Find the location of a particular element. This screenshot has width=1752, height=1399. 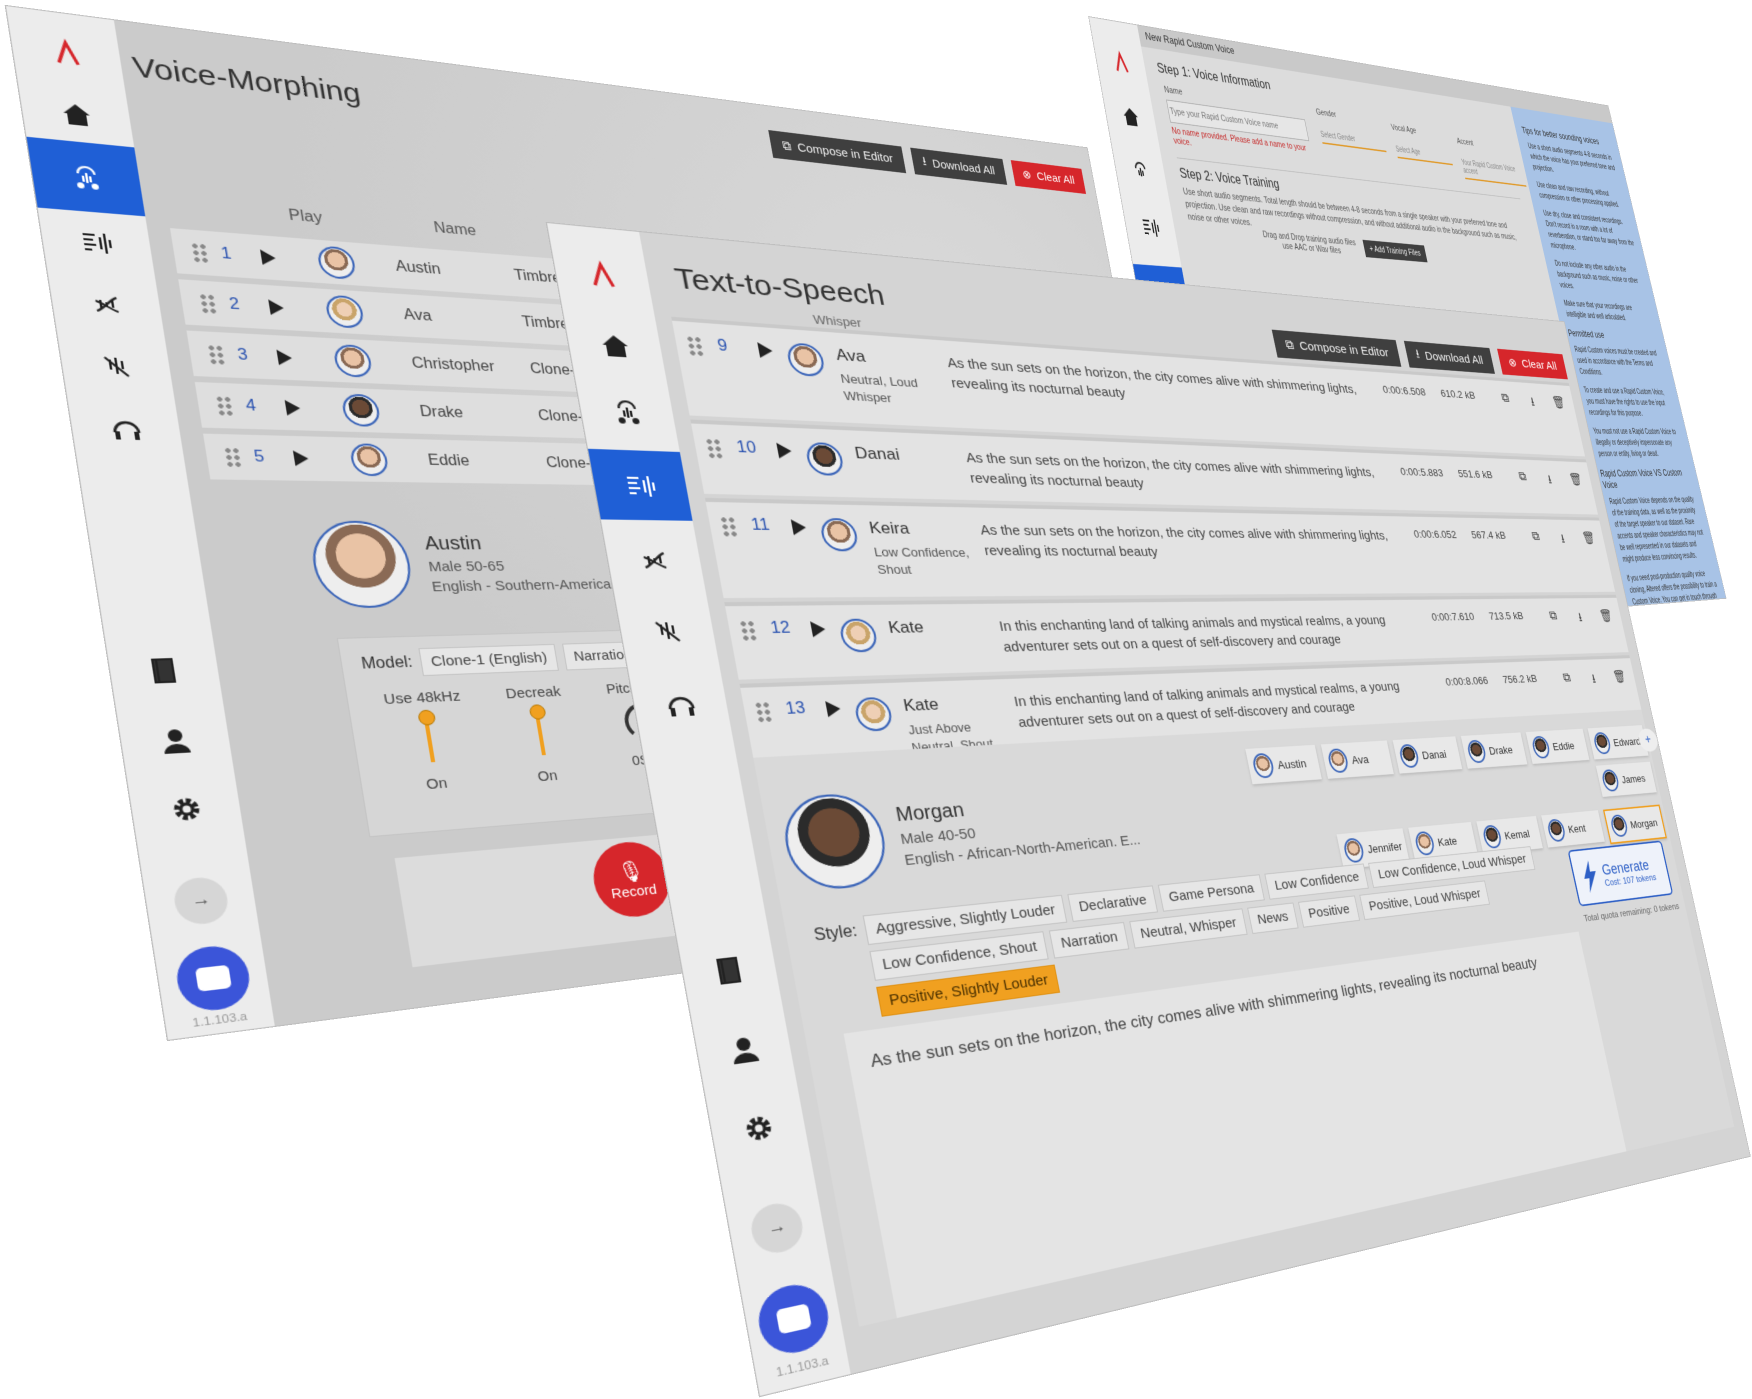

style-chip: Positive is located at coordinates (1329, 911).